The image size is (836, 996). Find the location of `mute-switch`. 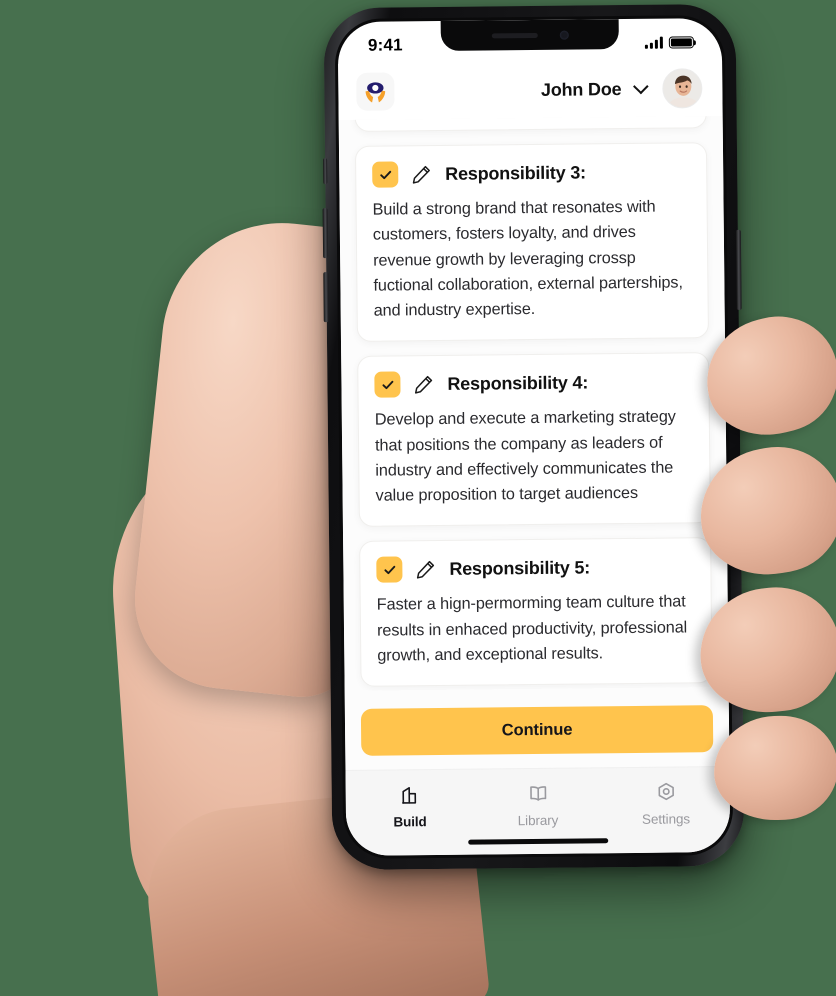

mute-switch is located at coordinates (325, 171).